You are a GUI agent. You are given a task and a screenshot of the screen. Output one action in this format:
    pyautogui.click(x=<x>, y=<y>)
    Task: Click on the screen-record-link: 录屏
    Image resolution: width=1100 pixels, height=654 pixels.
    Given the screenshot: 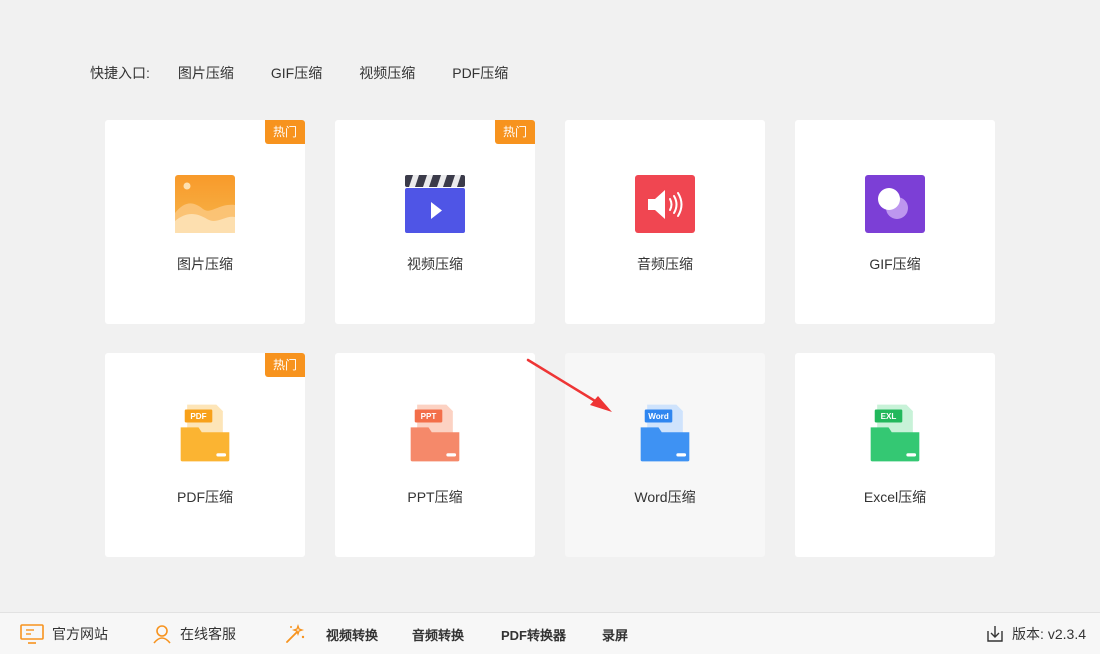 What is the action you would take?
    pyautogui.click(x=615, y=633)
    